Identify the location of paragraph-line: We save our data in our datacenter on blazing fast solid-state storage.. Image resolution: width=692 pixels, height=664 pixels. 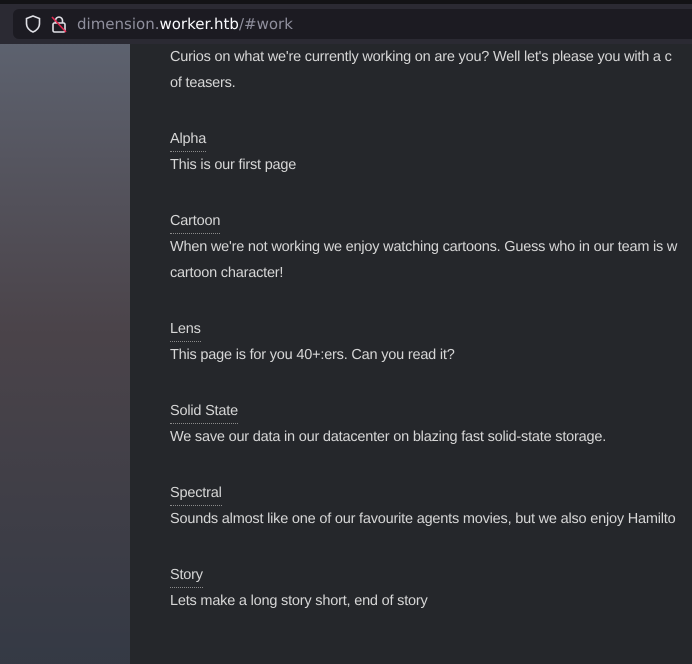
(388, 437).